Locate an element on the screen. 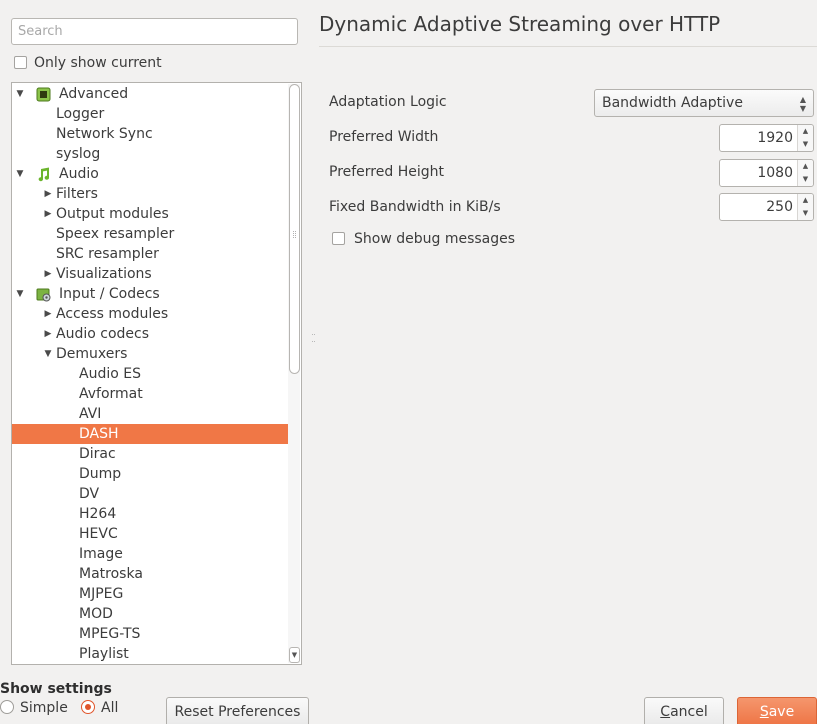  chip-icon is located at coordinates (43, 94).